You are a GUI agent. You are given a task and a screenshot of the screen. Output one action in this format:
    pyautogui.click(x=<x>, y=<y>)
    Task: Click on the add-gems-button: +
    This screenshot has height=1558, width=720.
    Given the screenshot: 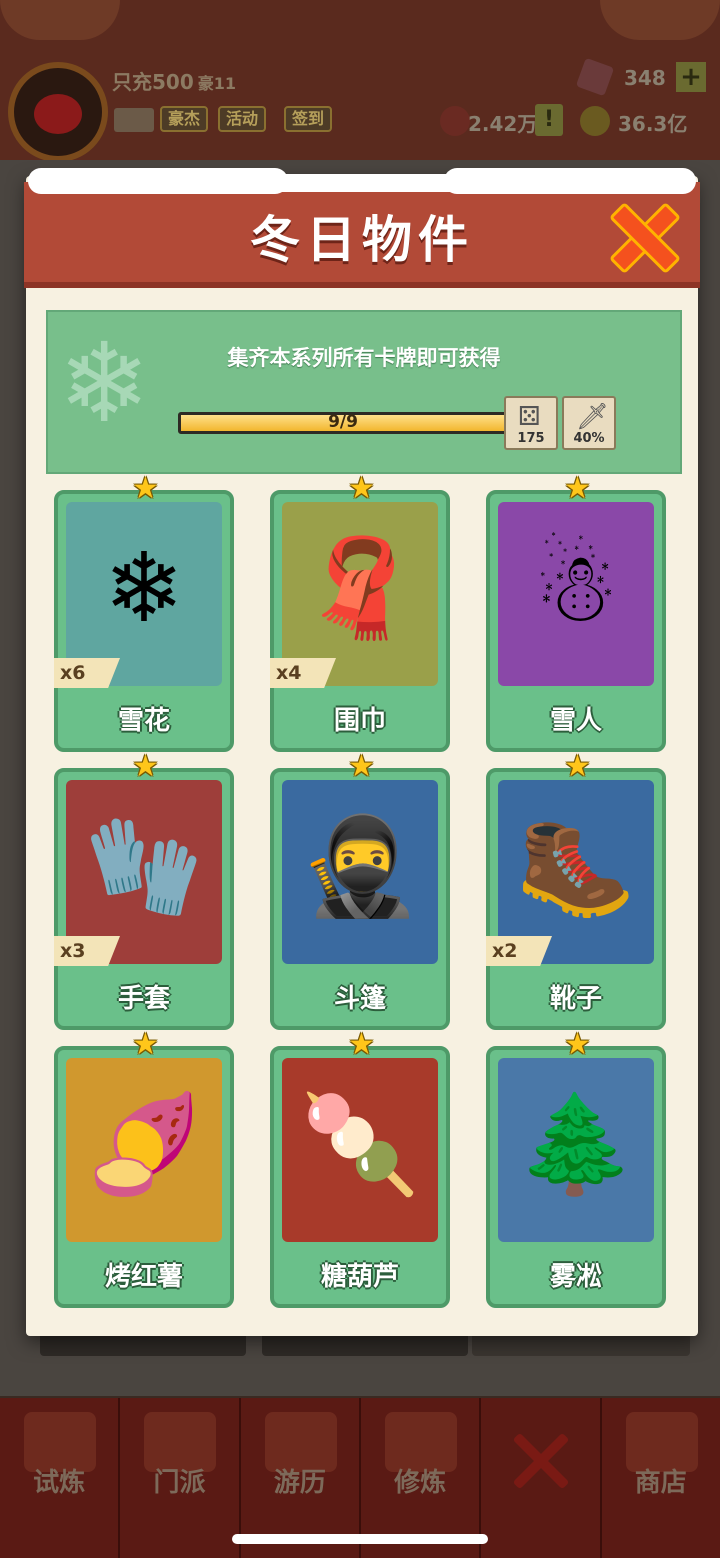 What is the action you would take?
    pyautogui.click(x=691, y=77)
    